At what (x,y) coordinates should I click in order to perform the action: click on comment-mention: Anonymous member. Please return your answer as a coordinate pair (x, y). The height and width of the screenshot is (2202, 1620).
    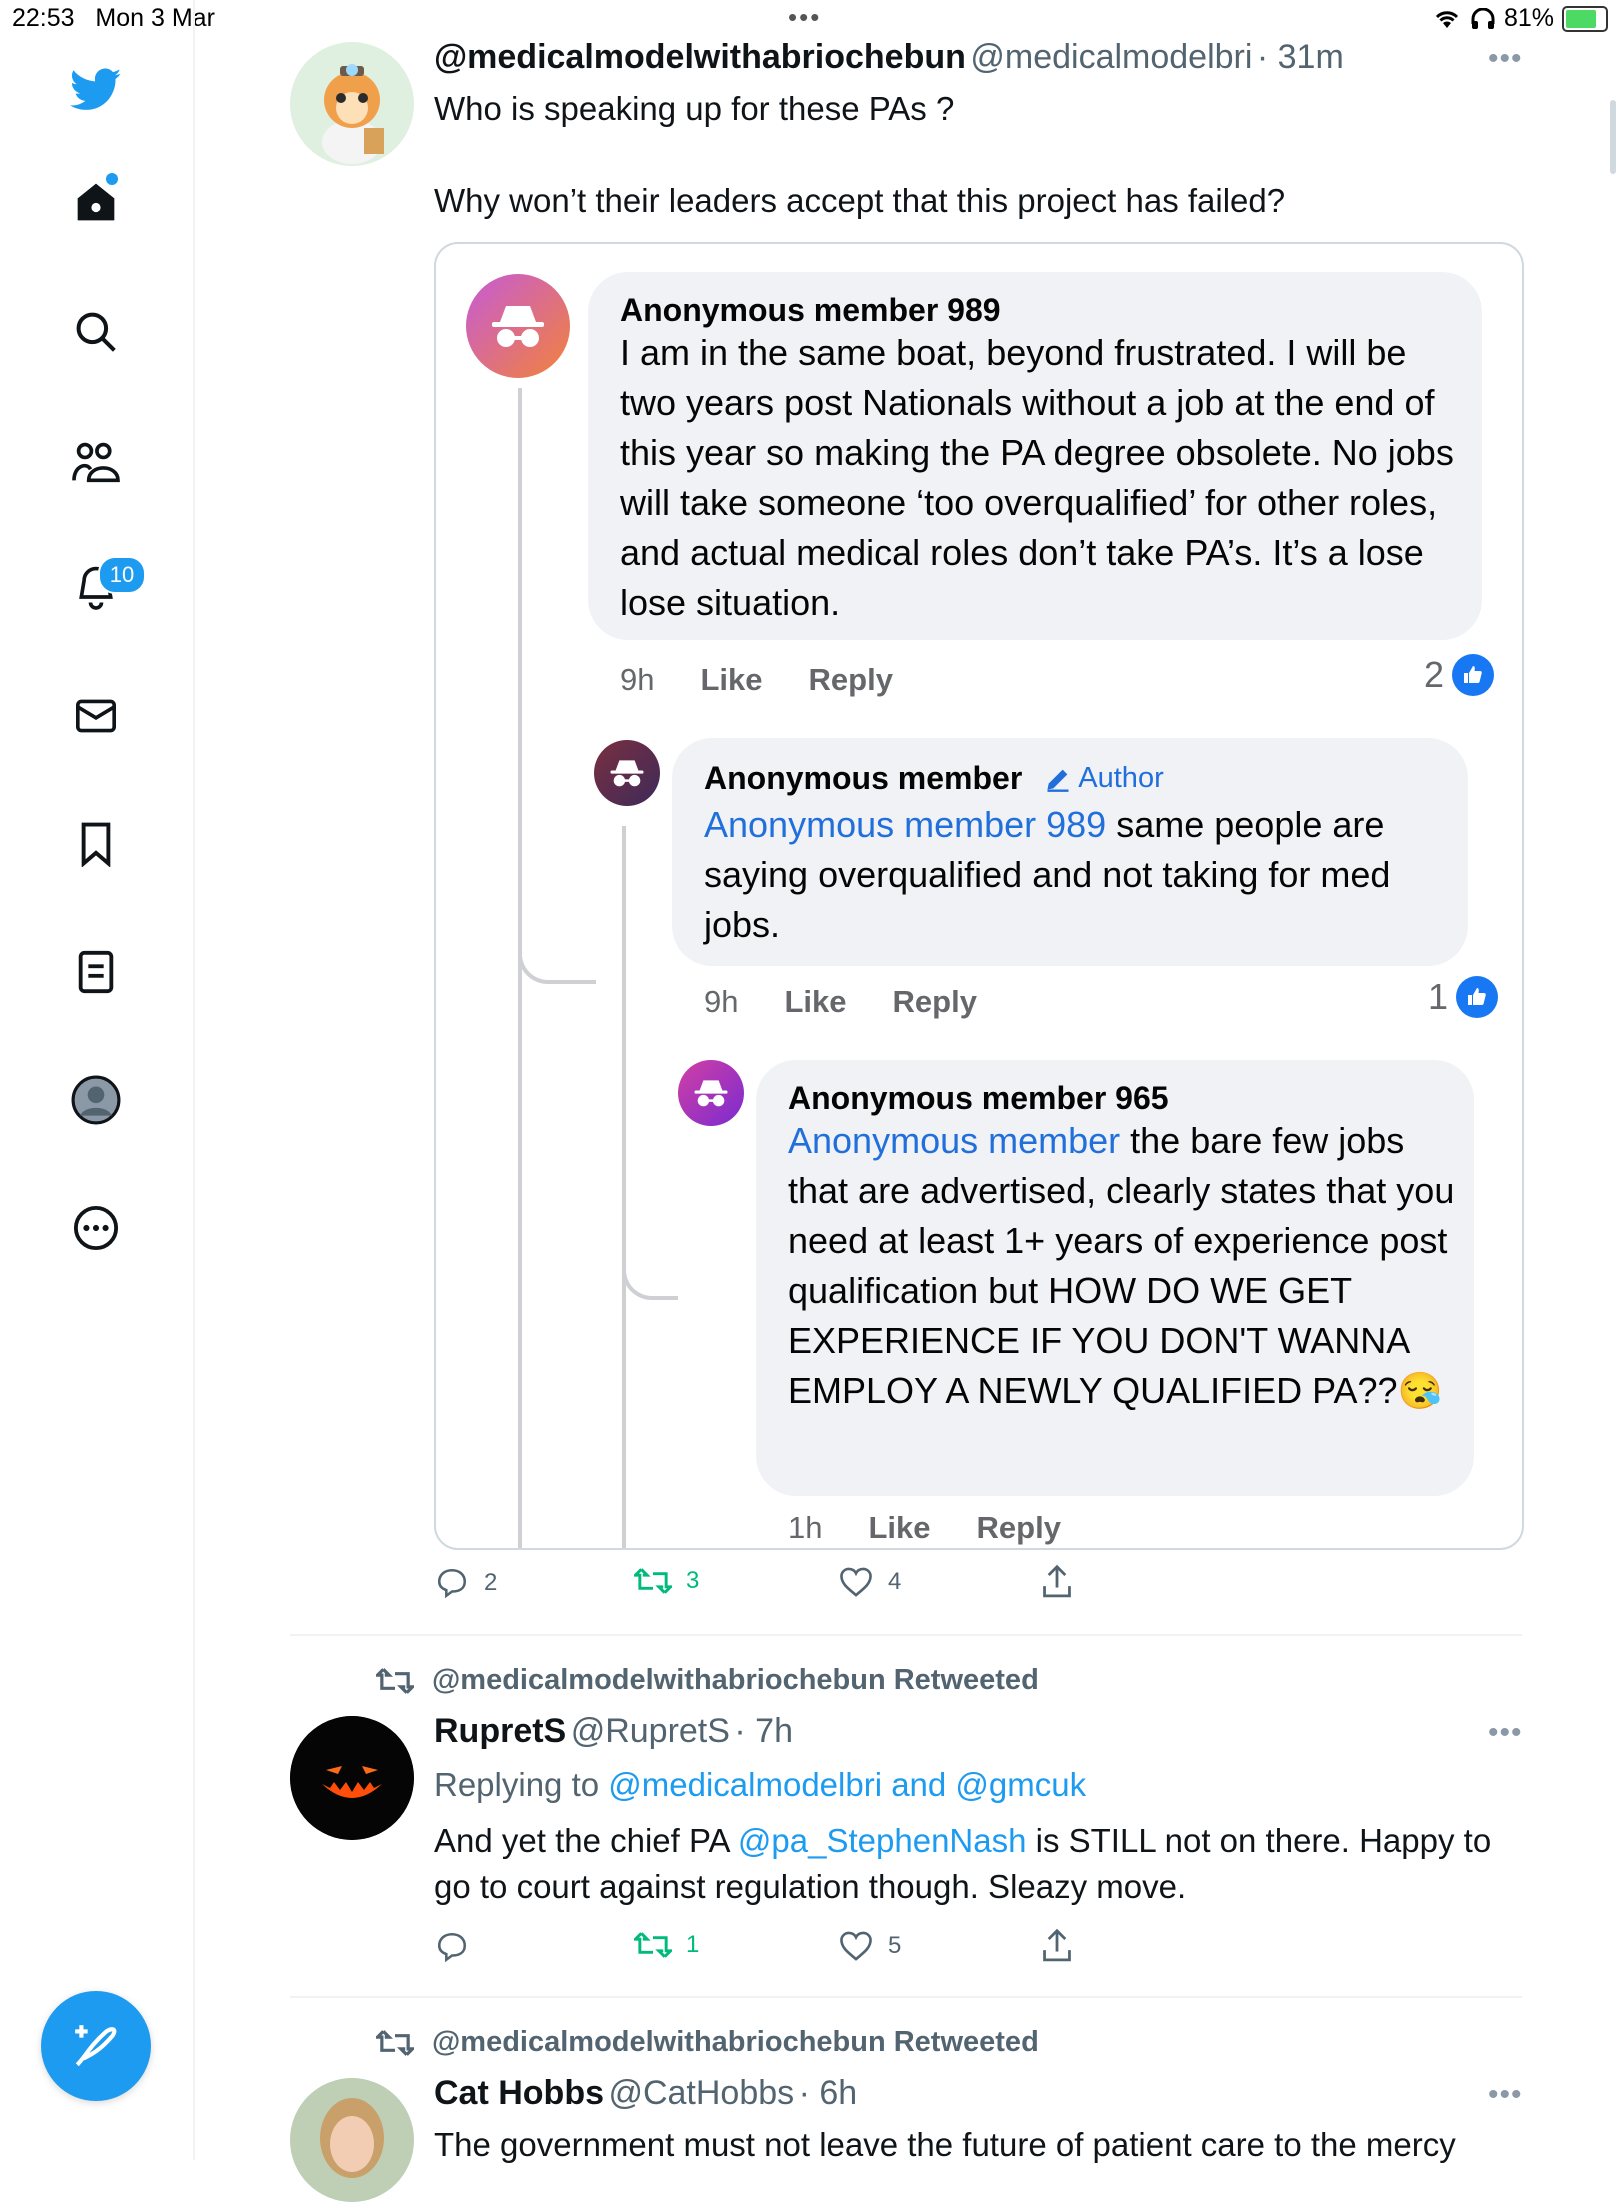
    Looking at the image, I should click on (954, 1140).